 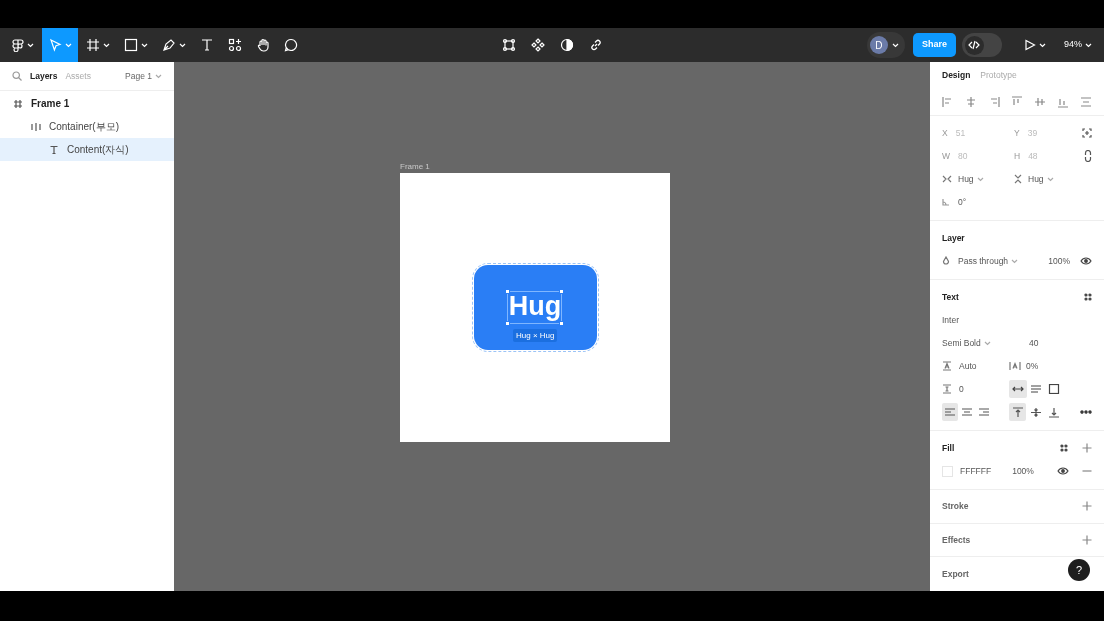 What do you see at coordinates (87, 103) in the screenshot?
I see `layer-row: Frame 1` at bounding box center [87, 103].